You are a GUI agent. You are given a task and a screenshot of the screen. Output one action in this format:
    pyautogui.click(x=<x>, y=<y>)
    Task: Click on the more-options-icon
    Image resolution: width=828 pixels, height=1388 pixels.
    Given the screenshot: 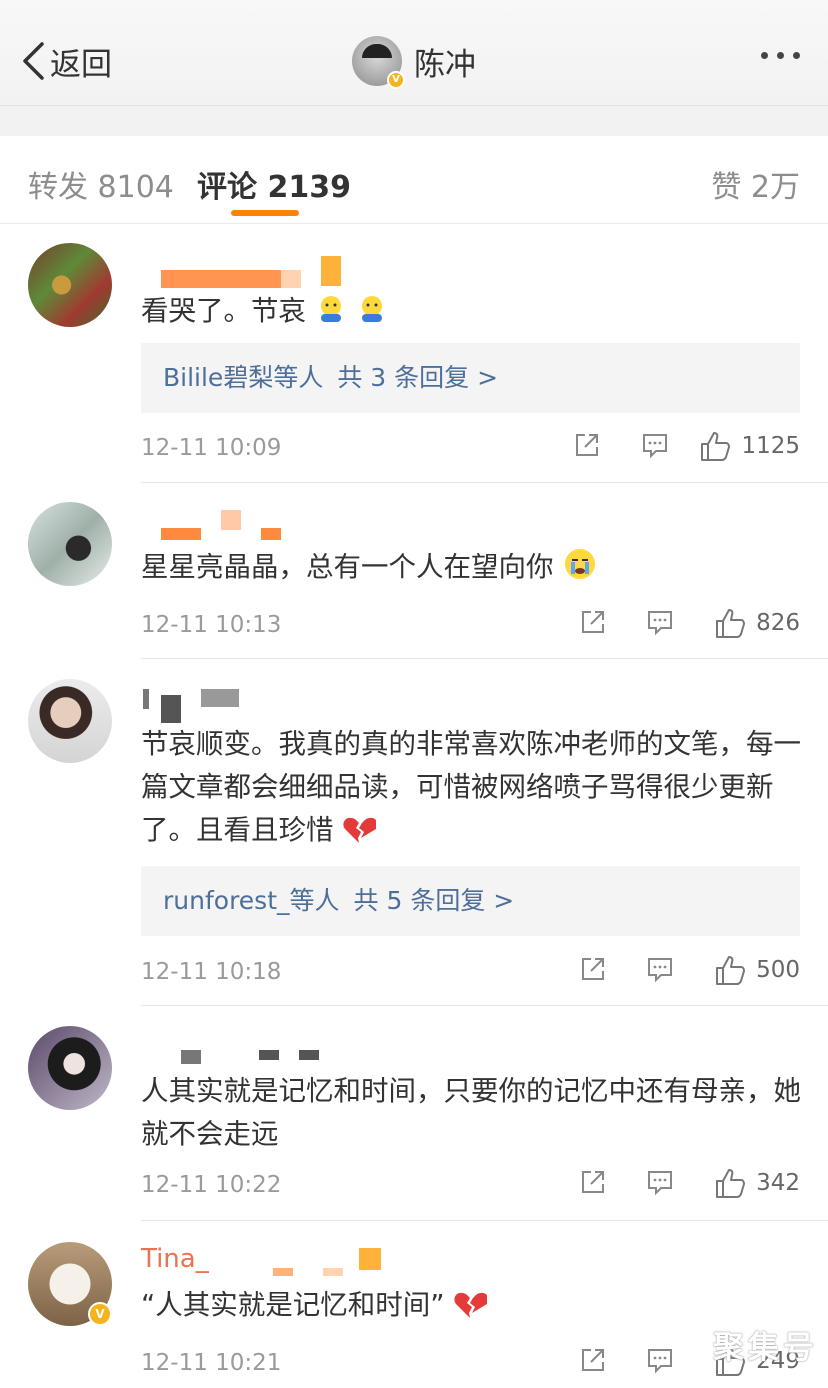 What is the action you would take?
    pyautogui.click(x=780, y=55)
    